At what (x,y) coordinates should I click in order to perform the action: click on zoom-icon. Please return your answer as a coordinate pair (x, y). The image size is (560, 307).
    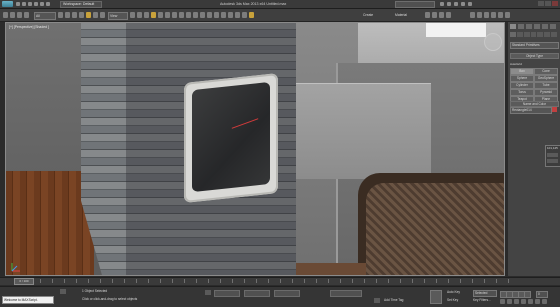
    Looking at the image, I should click on (502, 301).